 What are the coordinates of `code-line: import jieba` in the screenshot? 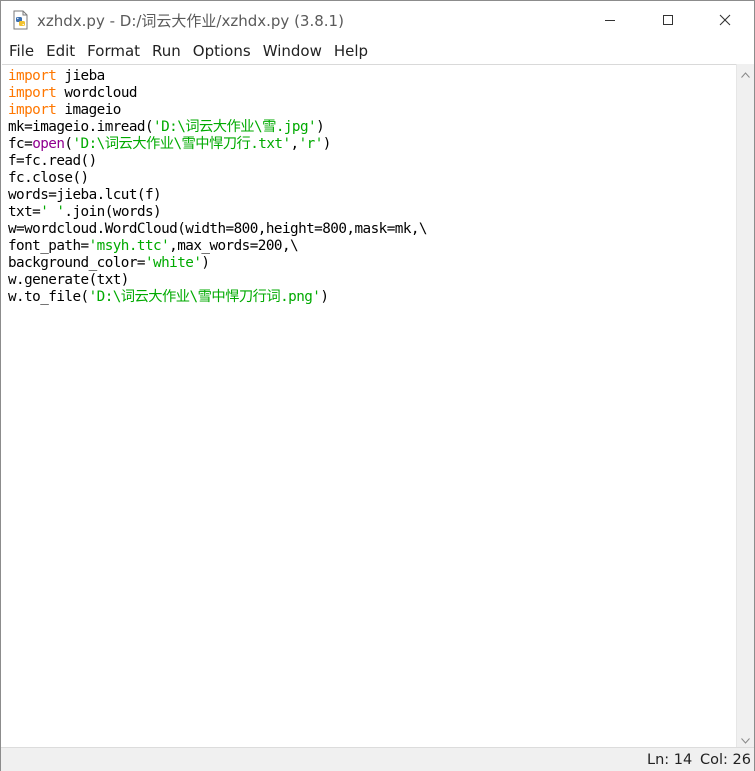 It's located at (217, 76).